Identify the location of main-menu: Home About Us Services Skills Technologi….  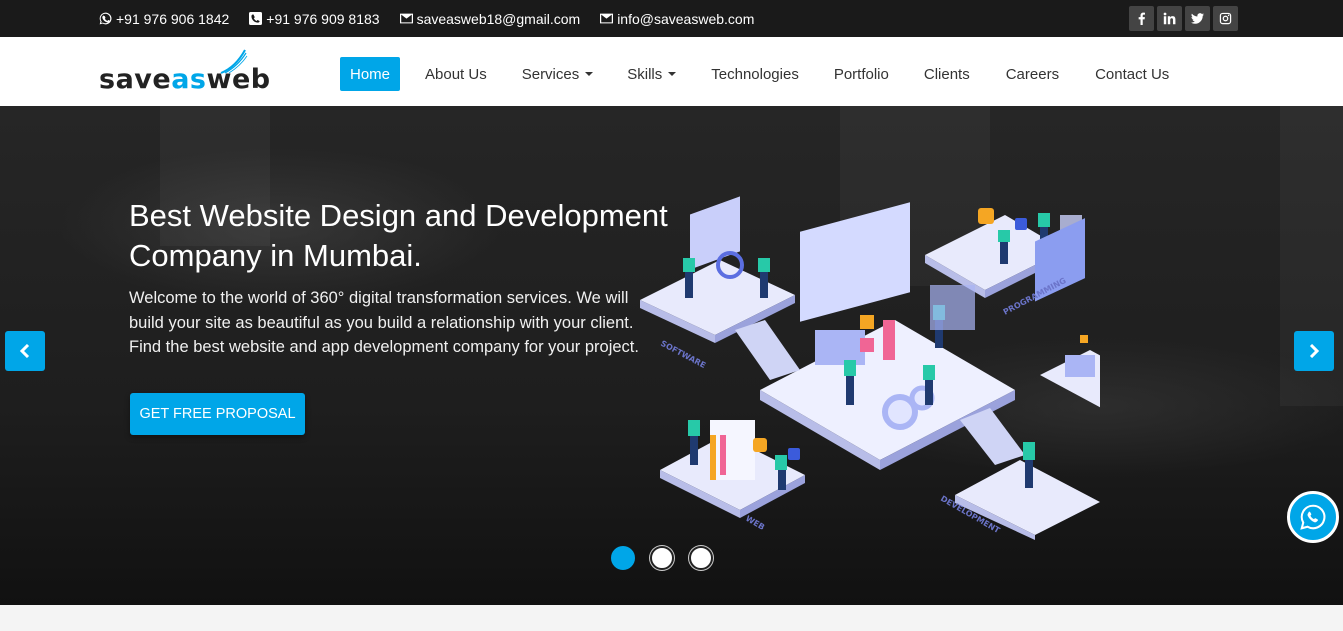
(759, 74).